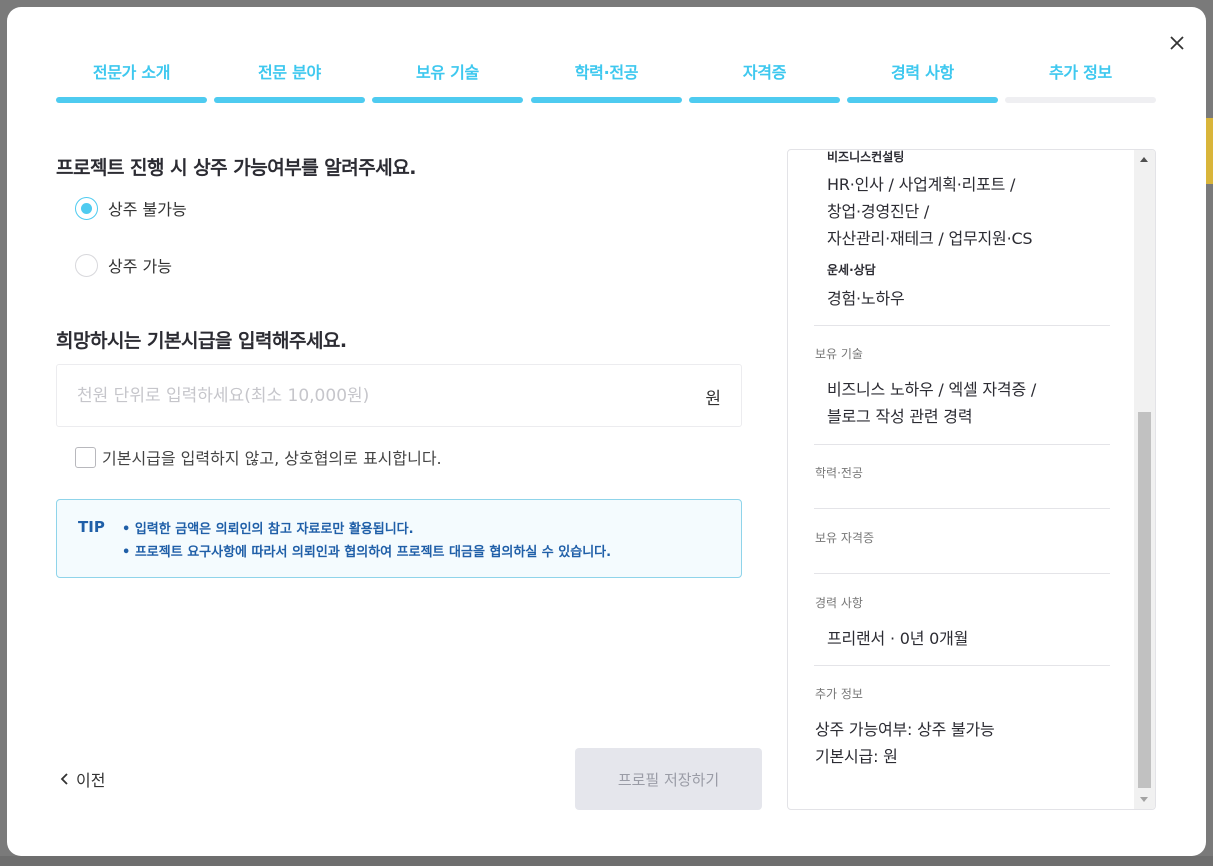 The image size is (1213, 866). What do you see at coordinates (898, 638) in the screenshot?
I see `preview-text: 프리랜서 · 0년 0개월` at bounding box center [898, 638].